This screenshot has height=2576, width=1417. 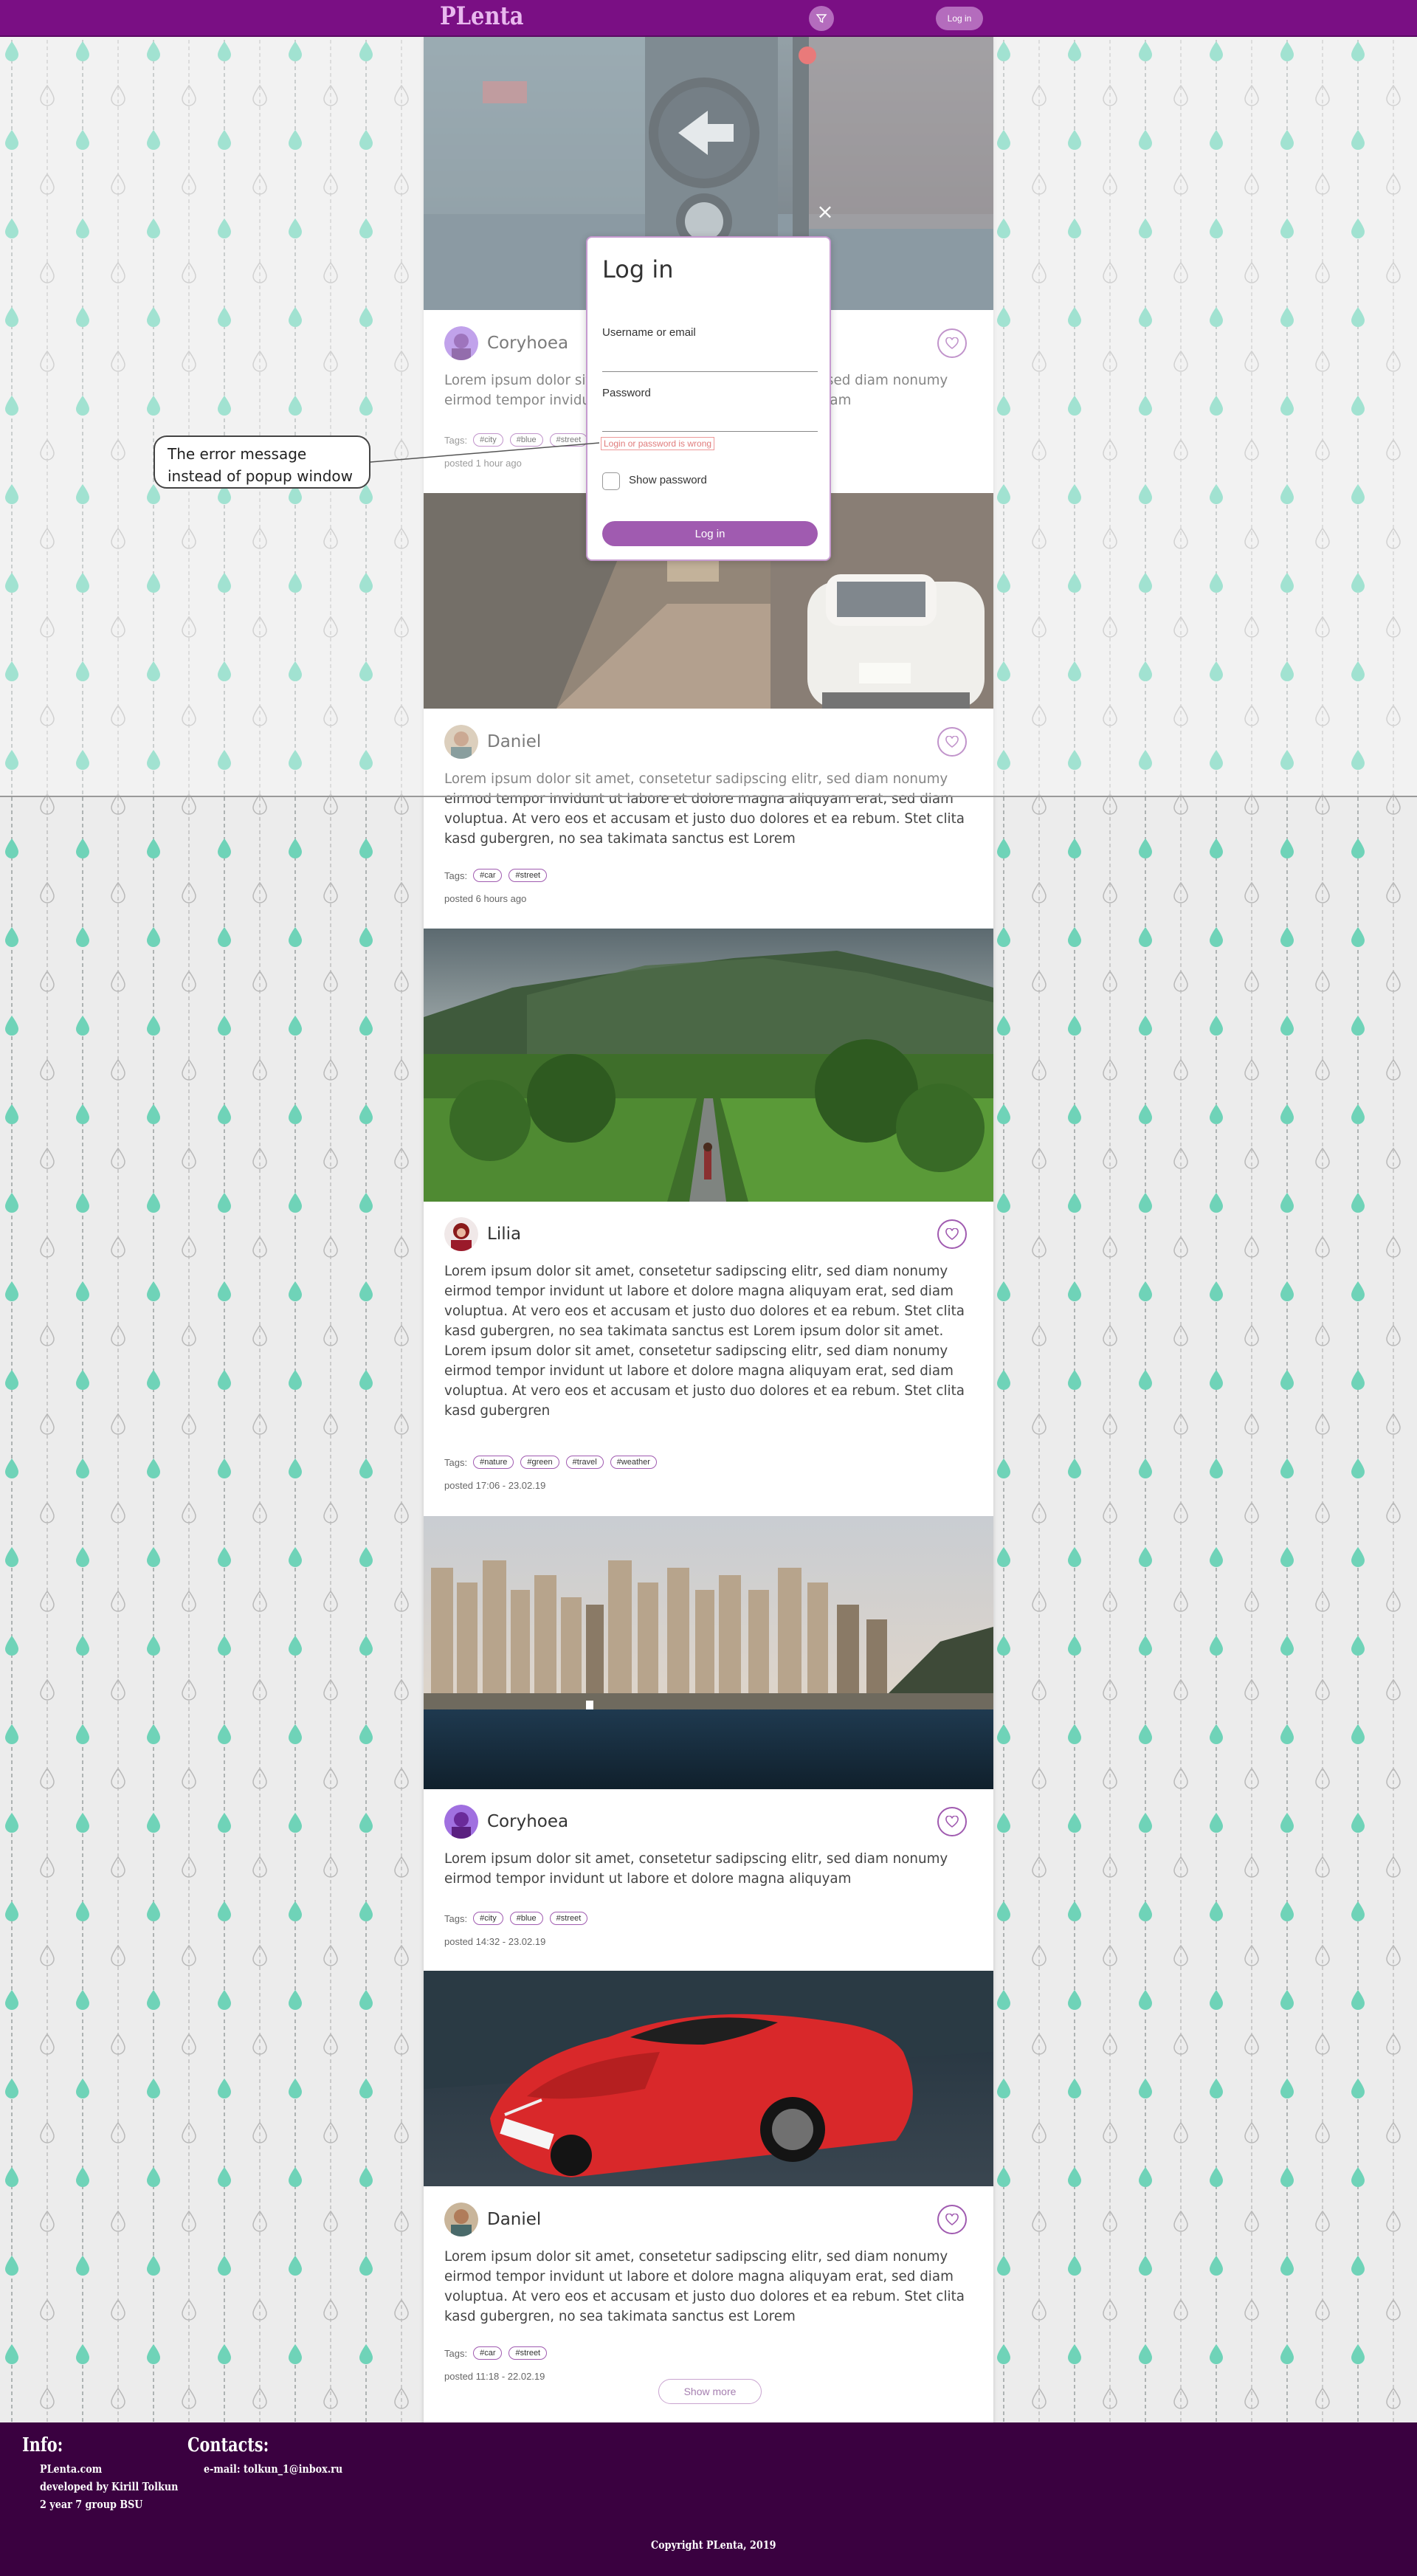 What do you see at coordinates (960, 18) in the screenshot?
I see `header-login-button: Log in` at bounding box center [960, 18].